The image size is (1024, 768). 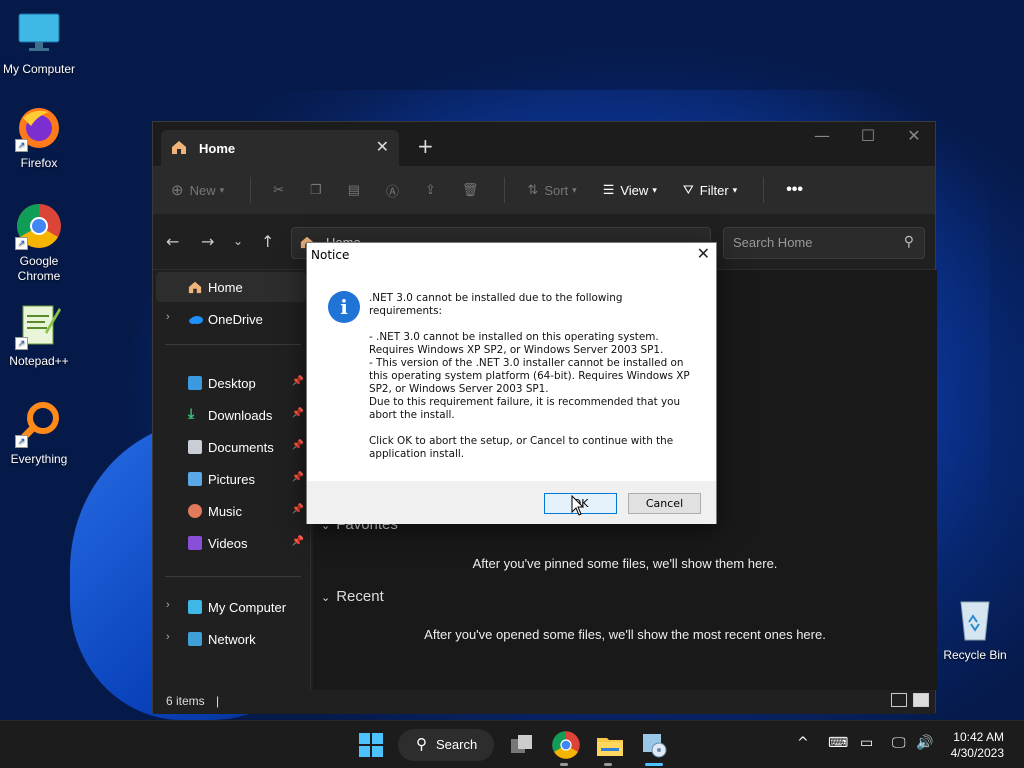 I want to click on chrome-icon, so click(x=566, y=745).